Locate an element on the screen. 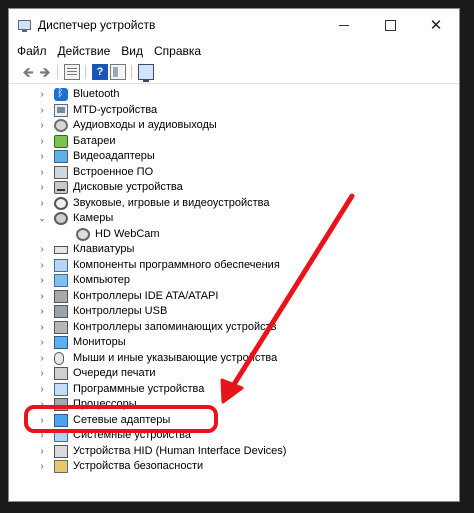  help-icon: ? is located at coordinates (100, 72).